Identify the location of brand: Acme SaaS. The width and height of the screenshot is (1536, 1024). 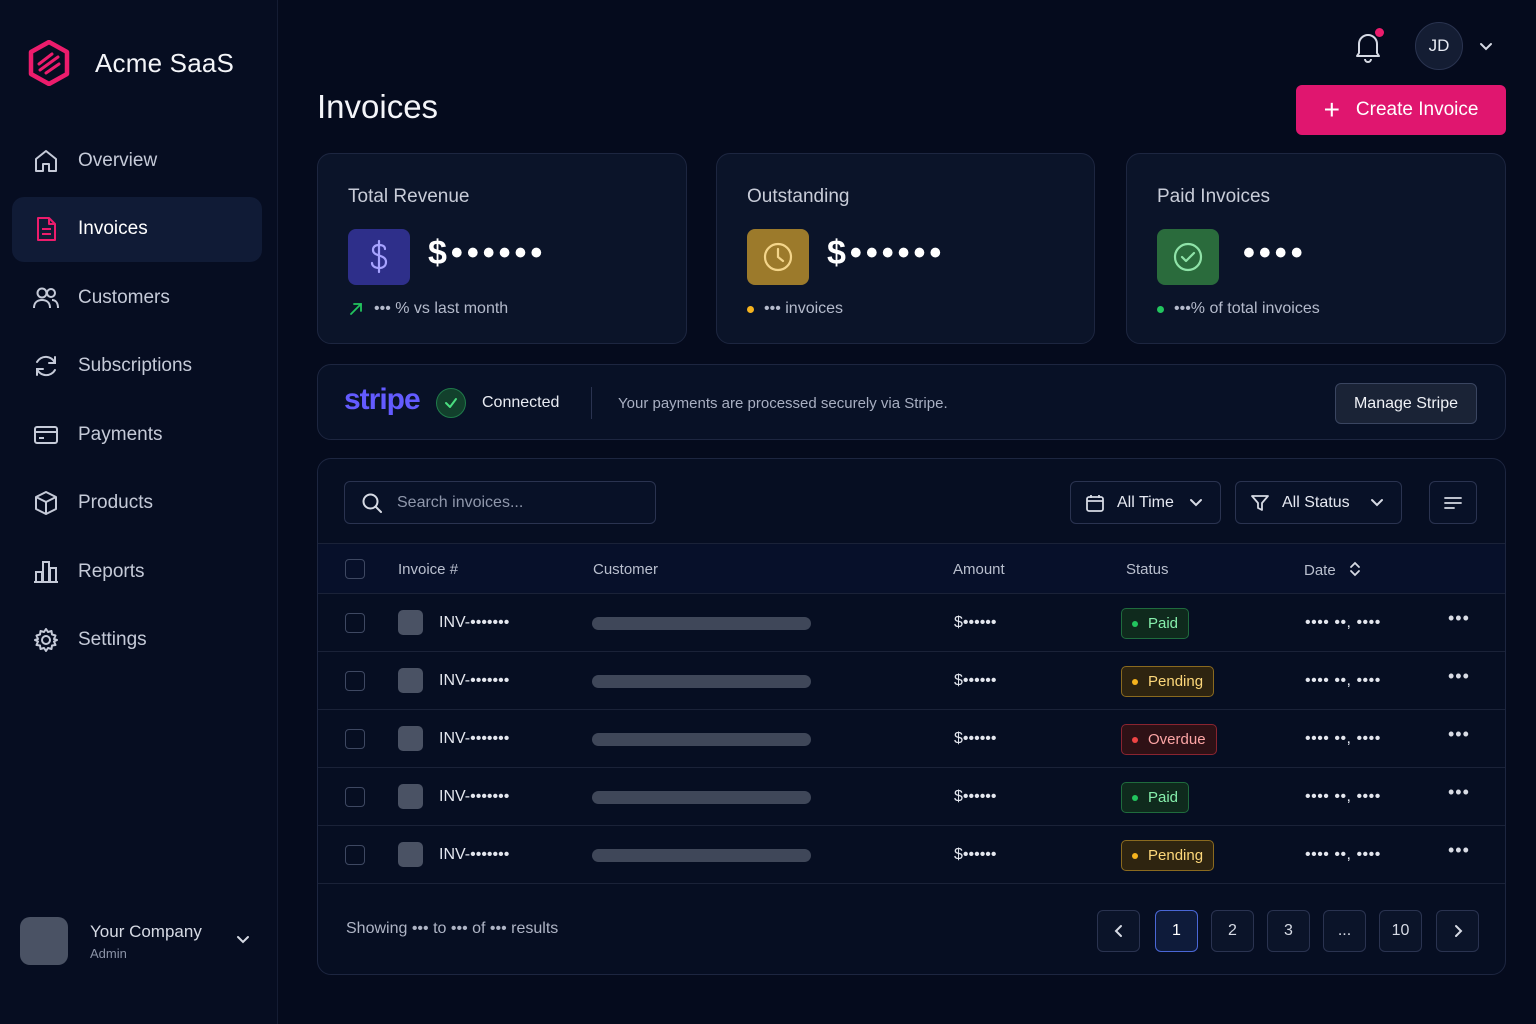
(131, 63).